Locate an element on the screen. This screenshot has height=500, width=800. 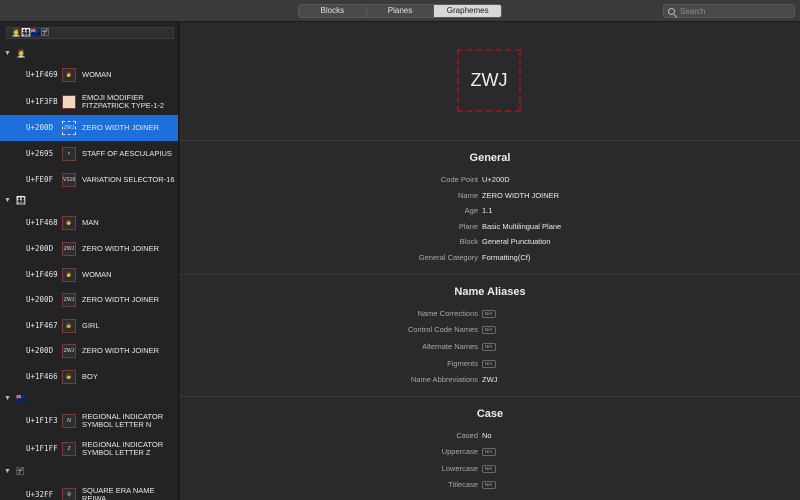
prop-value: Formatting(Cf) is located at coordinates (506, 257).